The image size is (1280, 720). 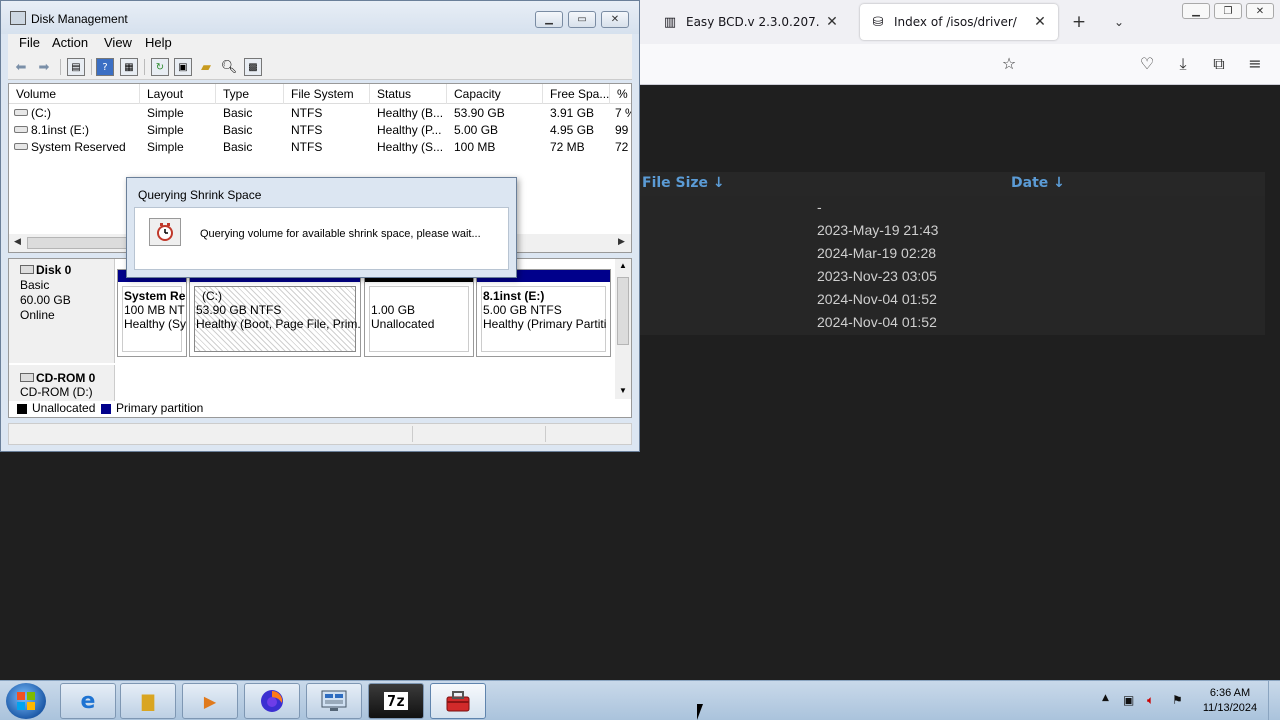 What do you see at coordinates (1255, 64) in the screenshot?
I see `menu-icon: ≡` at bounding box center [1255, 64].